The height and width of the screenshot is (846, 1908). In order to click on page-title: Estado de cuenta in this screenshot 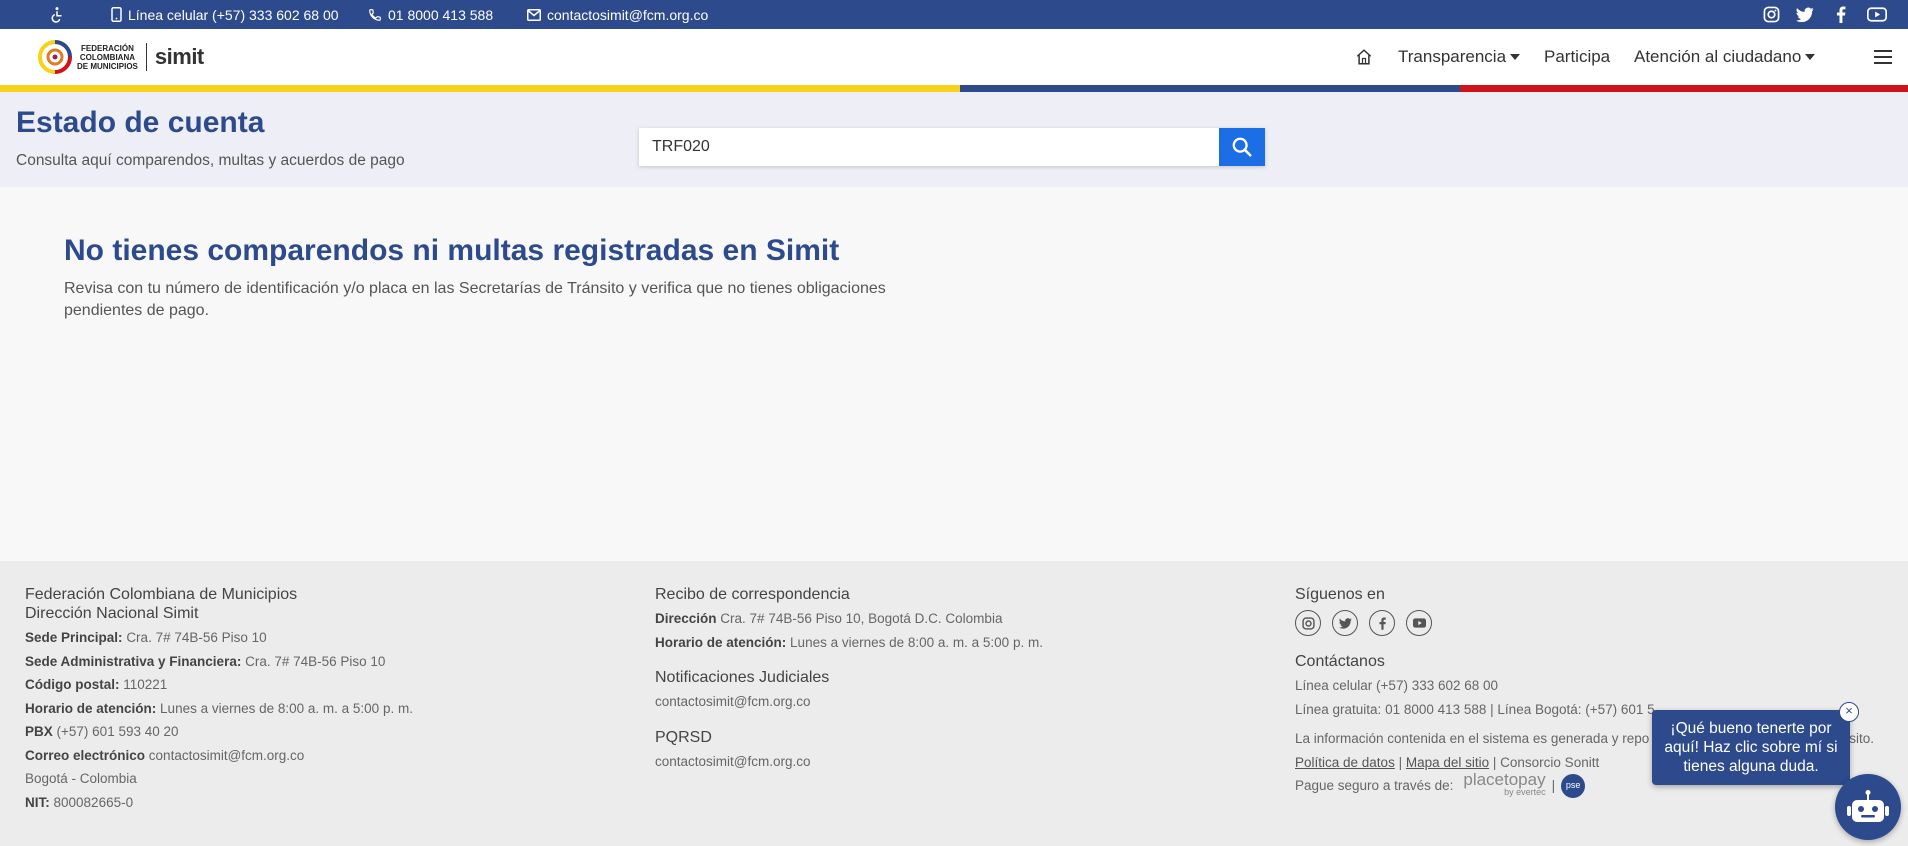, I will do `click(140, 122)`.